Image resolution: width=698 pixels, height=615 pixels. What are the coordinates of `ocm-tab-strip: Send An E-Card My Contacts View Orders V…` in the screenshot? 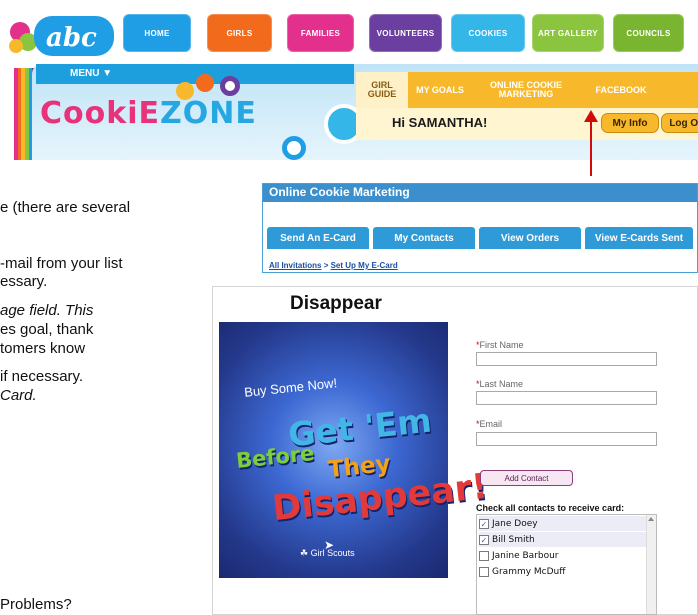 It's located at (480, 238).